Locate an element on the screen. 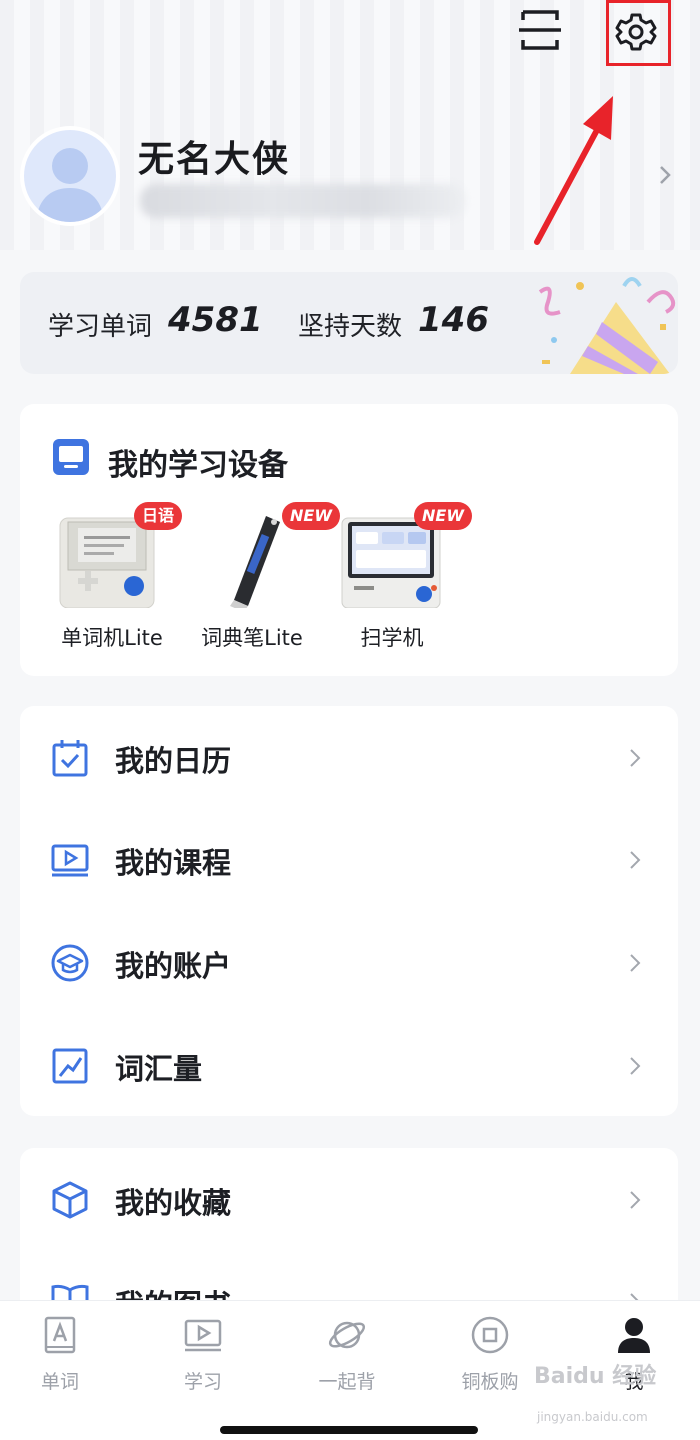  course-icon is located at coordinates (70, 860).